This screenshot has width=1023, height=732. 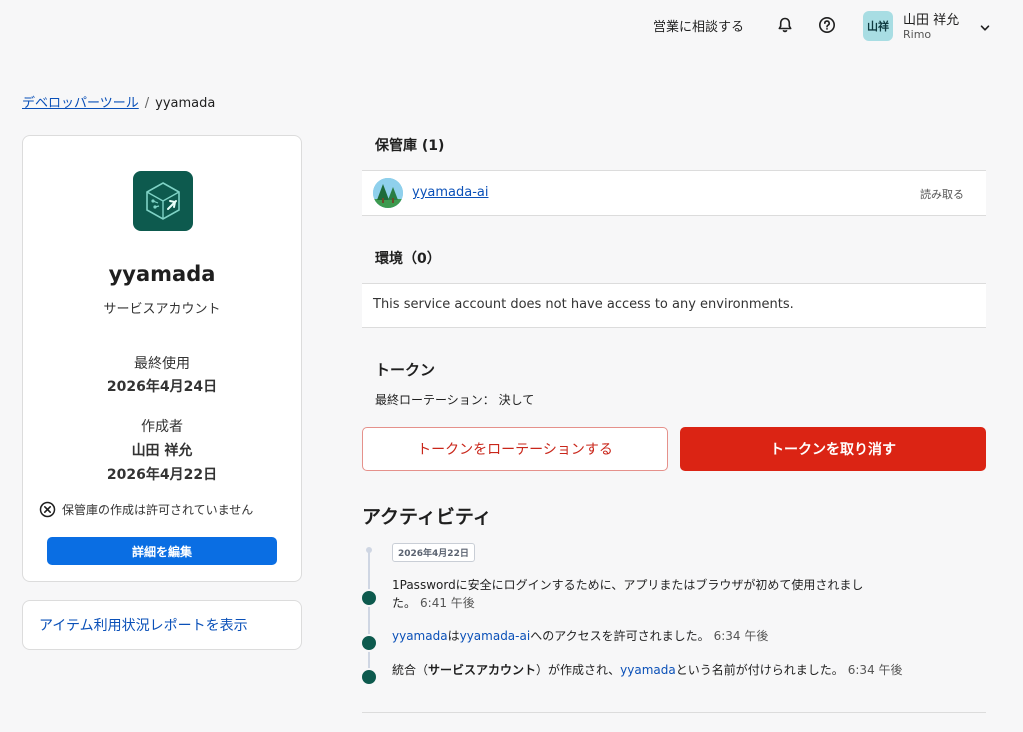 What do you see at coordinates (369, 550) in the screenshot?
I see `timeline-start-dot` at bounding box center [369, 550].